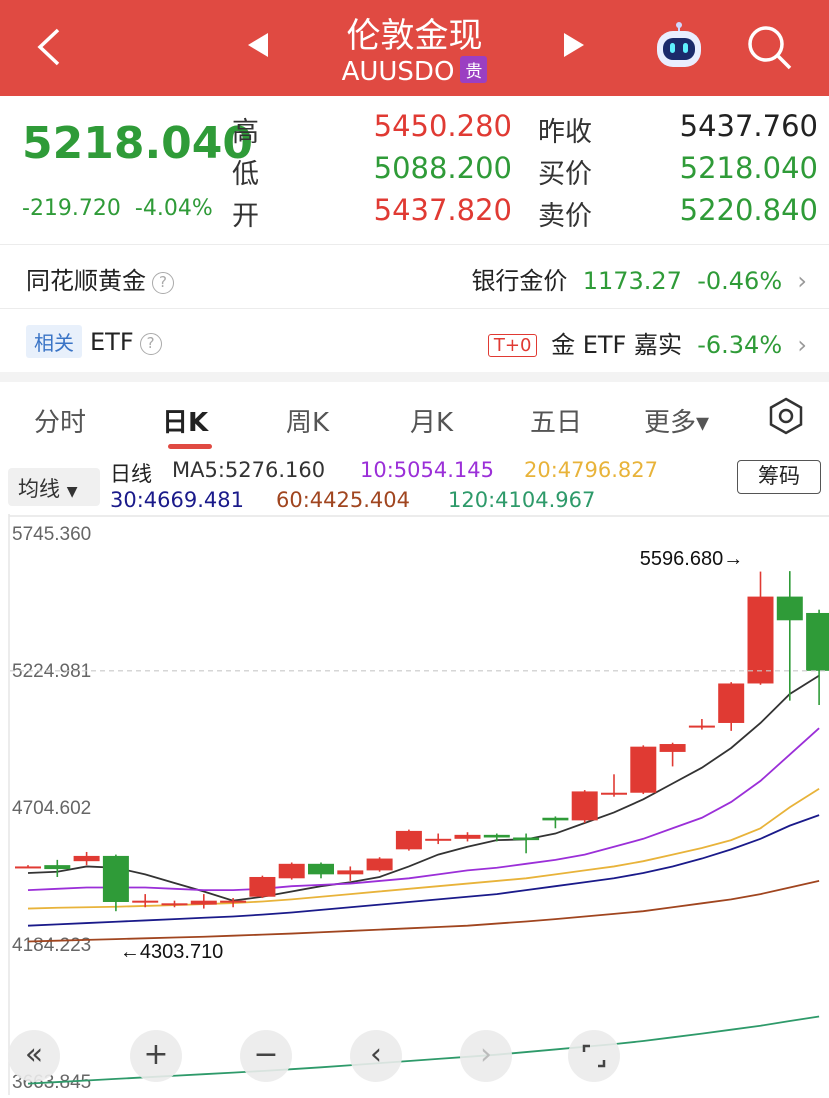 The image size is (829, 1098). Describe the element at coordinates (748, 210) in the screenshot. I see `ask-value: 5220.840` at that location.